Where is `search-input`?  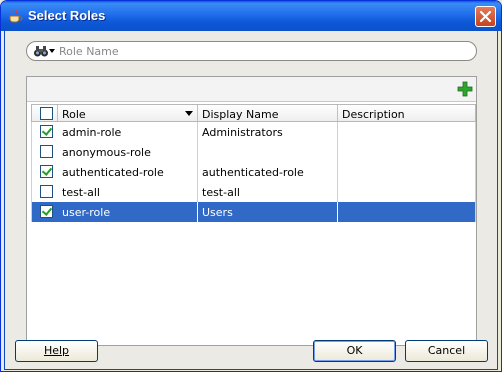 search-input is located at coordinates (257, 51).